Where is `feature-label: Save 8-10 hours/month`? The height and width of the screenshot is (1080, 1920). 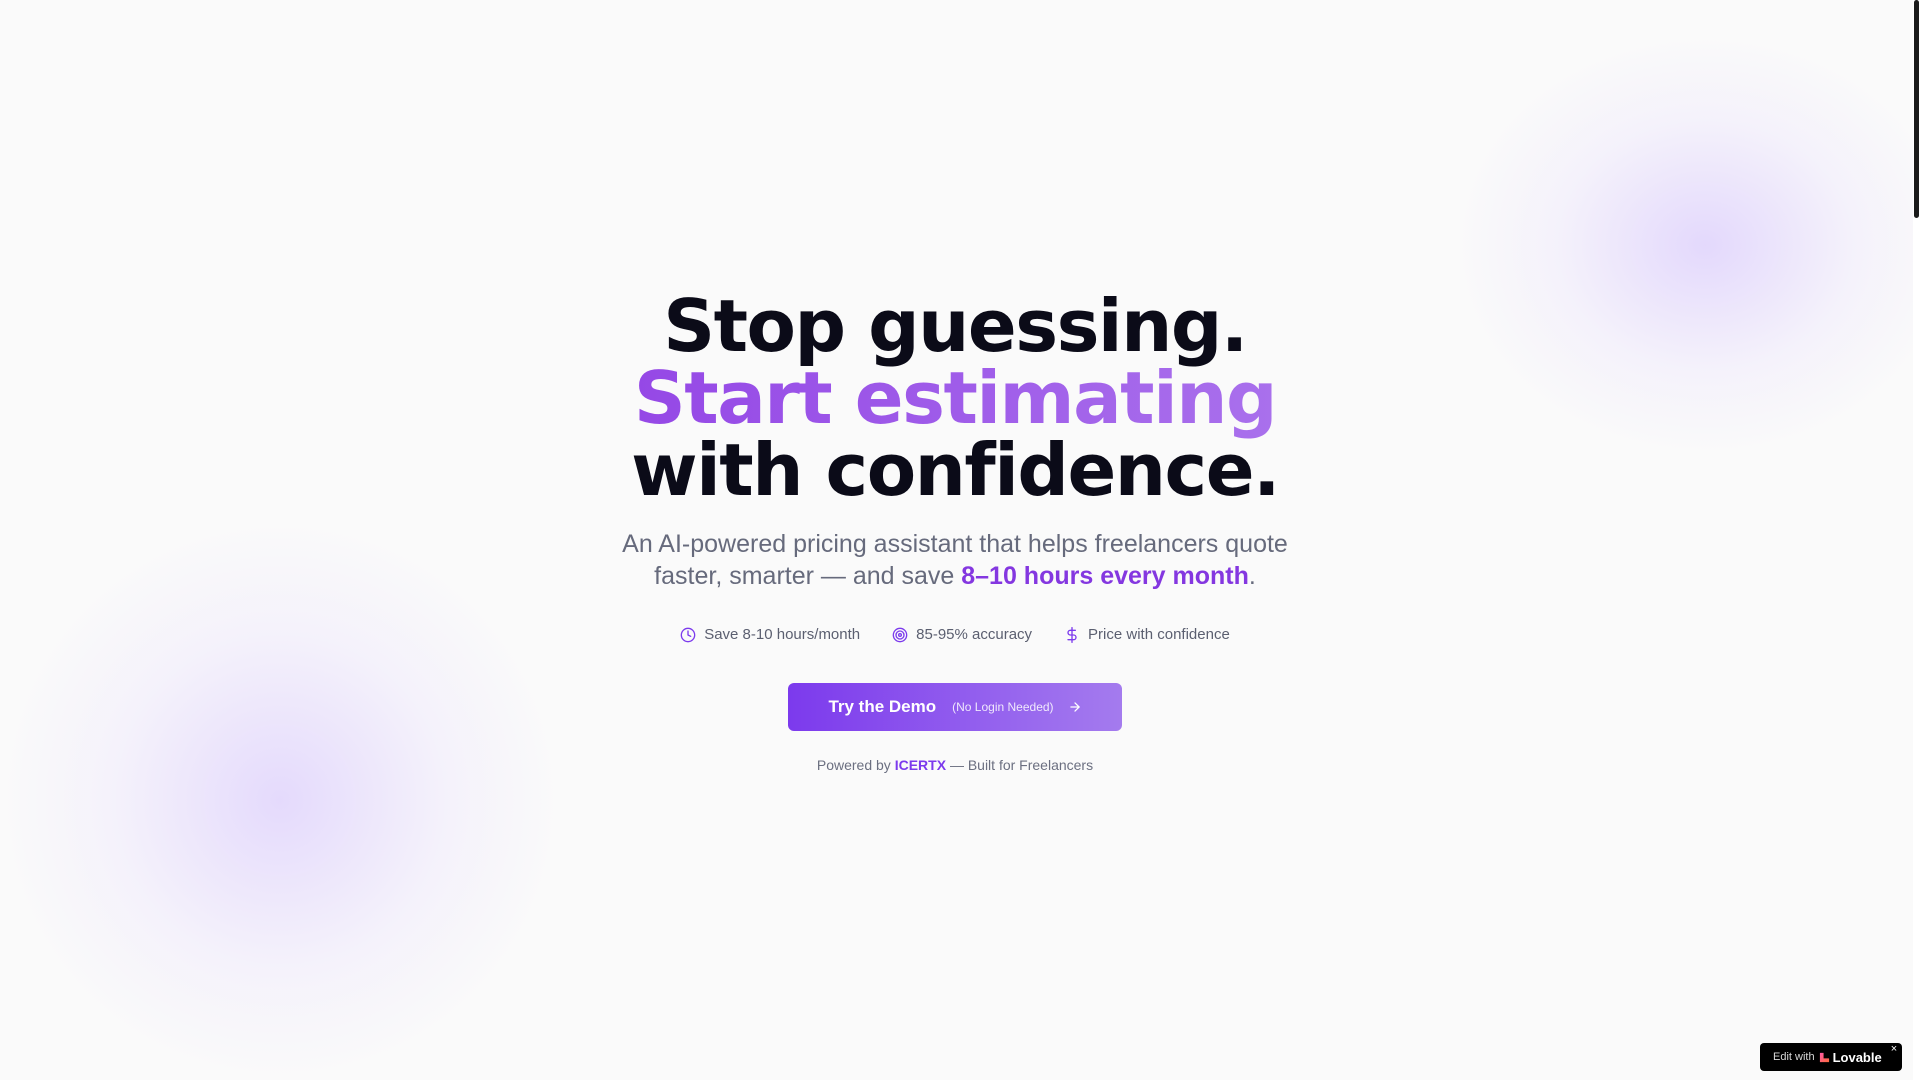 feature-label: Save 8-10 hours/month is located at coordinates (782, 634).